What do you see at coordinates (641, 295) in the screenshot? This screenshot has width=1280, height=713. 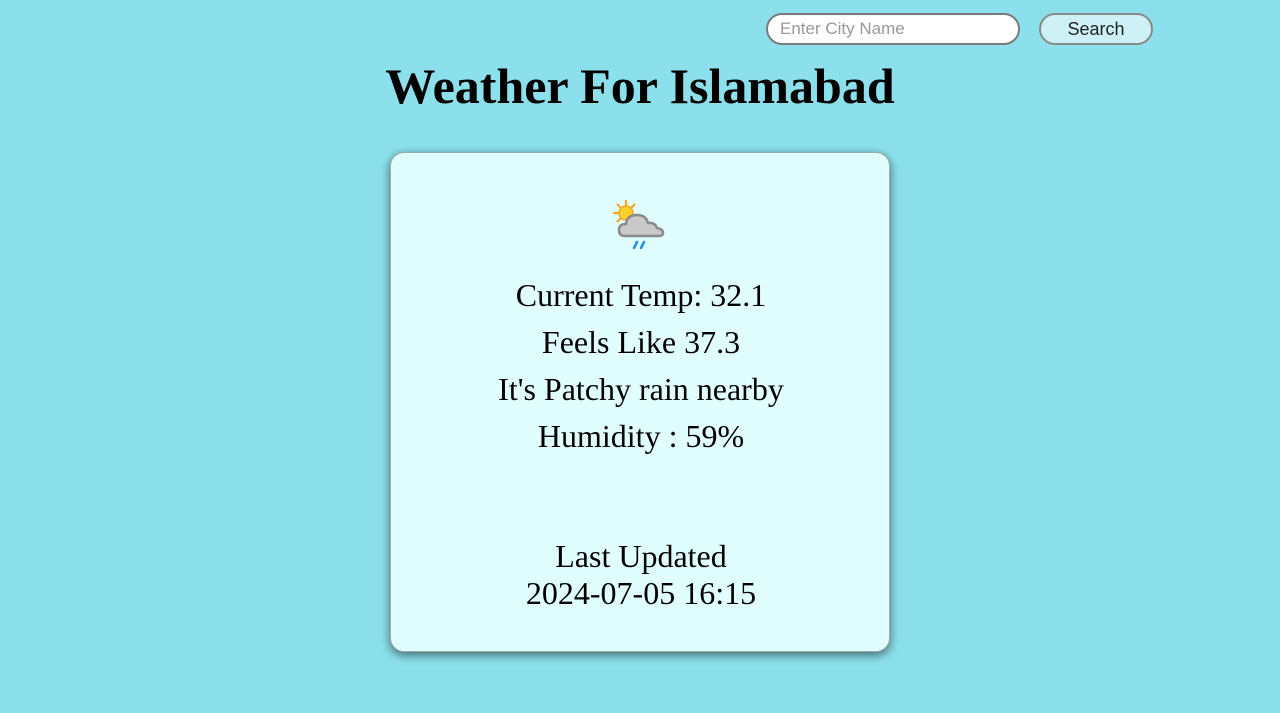 I see `current-temp: Current Temp: 32.1` at bounding box center [641, 295].